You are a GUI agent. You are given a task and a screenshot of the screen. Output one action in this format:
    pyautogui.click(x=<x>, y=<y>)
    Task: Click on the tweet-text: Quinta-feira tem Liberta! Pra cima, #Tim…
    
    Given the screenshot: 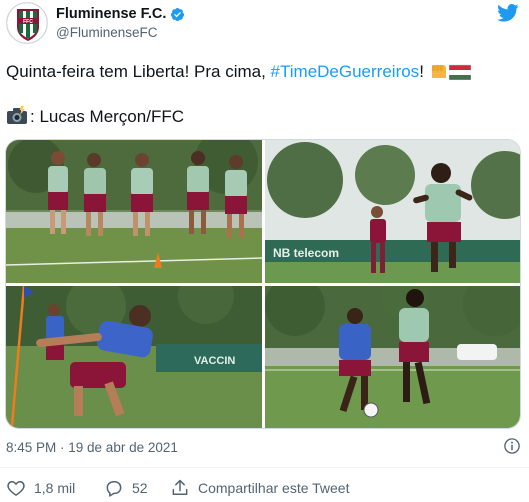 What is the action you would take?
    pyautogui.click(x=238, y=71)
    